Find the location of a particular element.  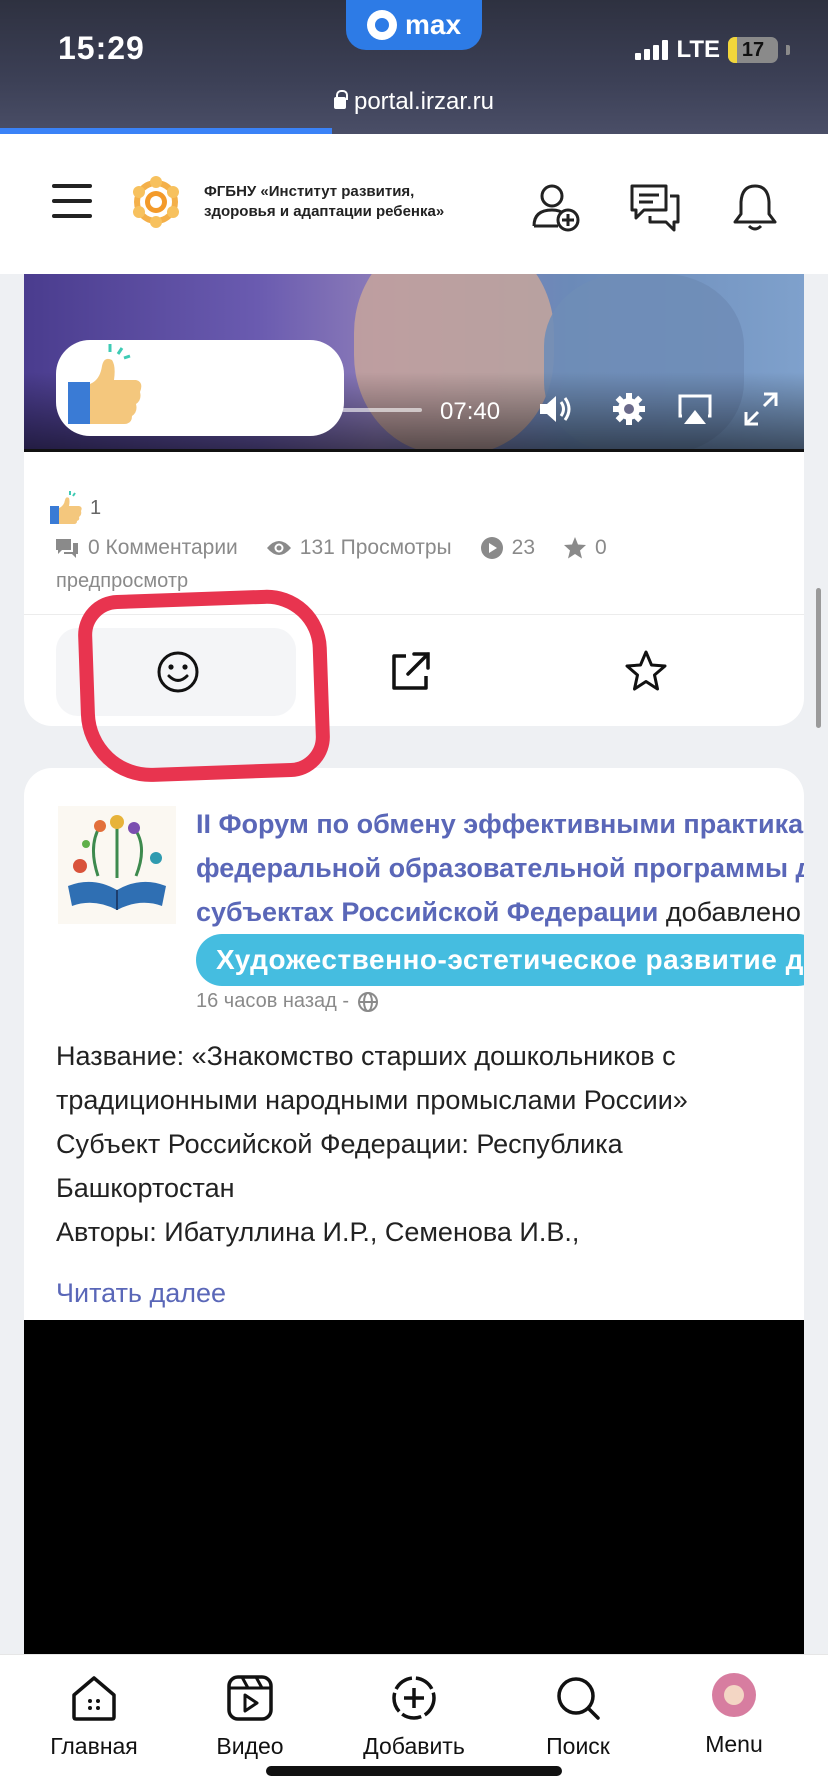

video-player-1: 07:40 is located at coordinates (414, 363).